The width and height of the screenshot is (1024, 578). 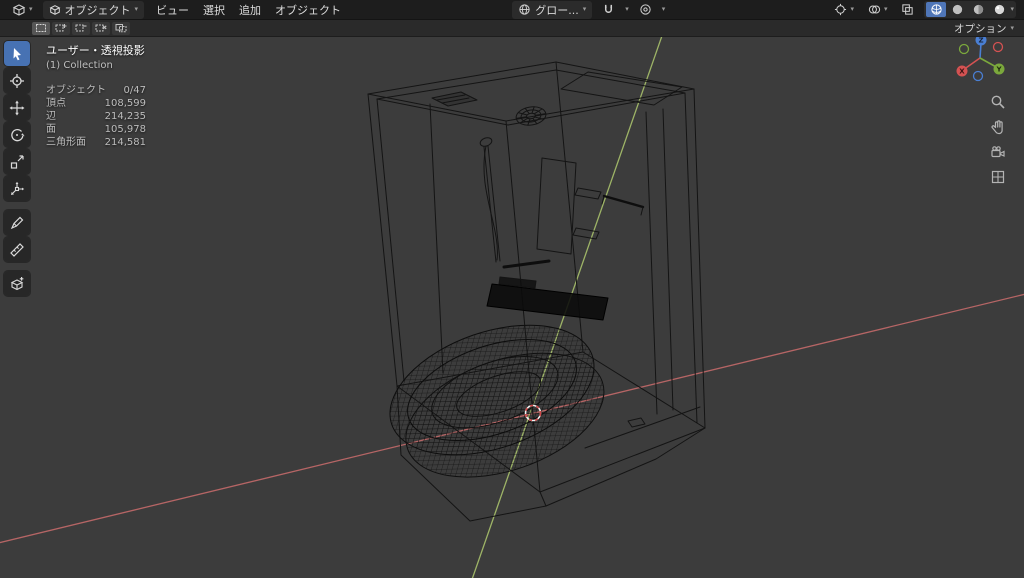 What do you see at coordinates (962, 72) in the screenshot?
I see `gizmo-x-label: X` at bounding box center [962, 72].